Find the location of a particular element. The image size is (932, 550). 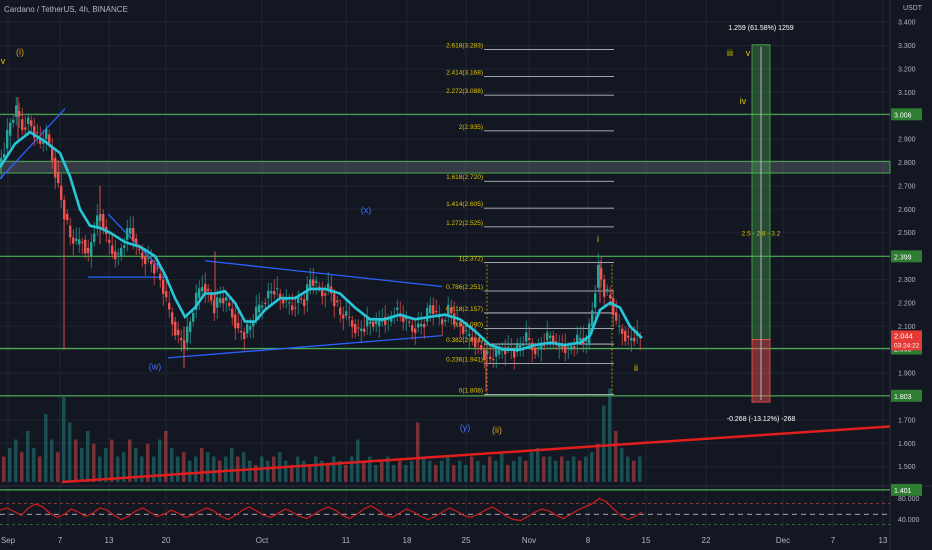

time-axis-label: Sep is located at coordinates (8, 540).